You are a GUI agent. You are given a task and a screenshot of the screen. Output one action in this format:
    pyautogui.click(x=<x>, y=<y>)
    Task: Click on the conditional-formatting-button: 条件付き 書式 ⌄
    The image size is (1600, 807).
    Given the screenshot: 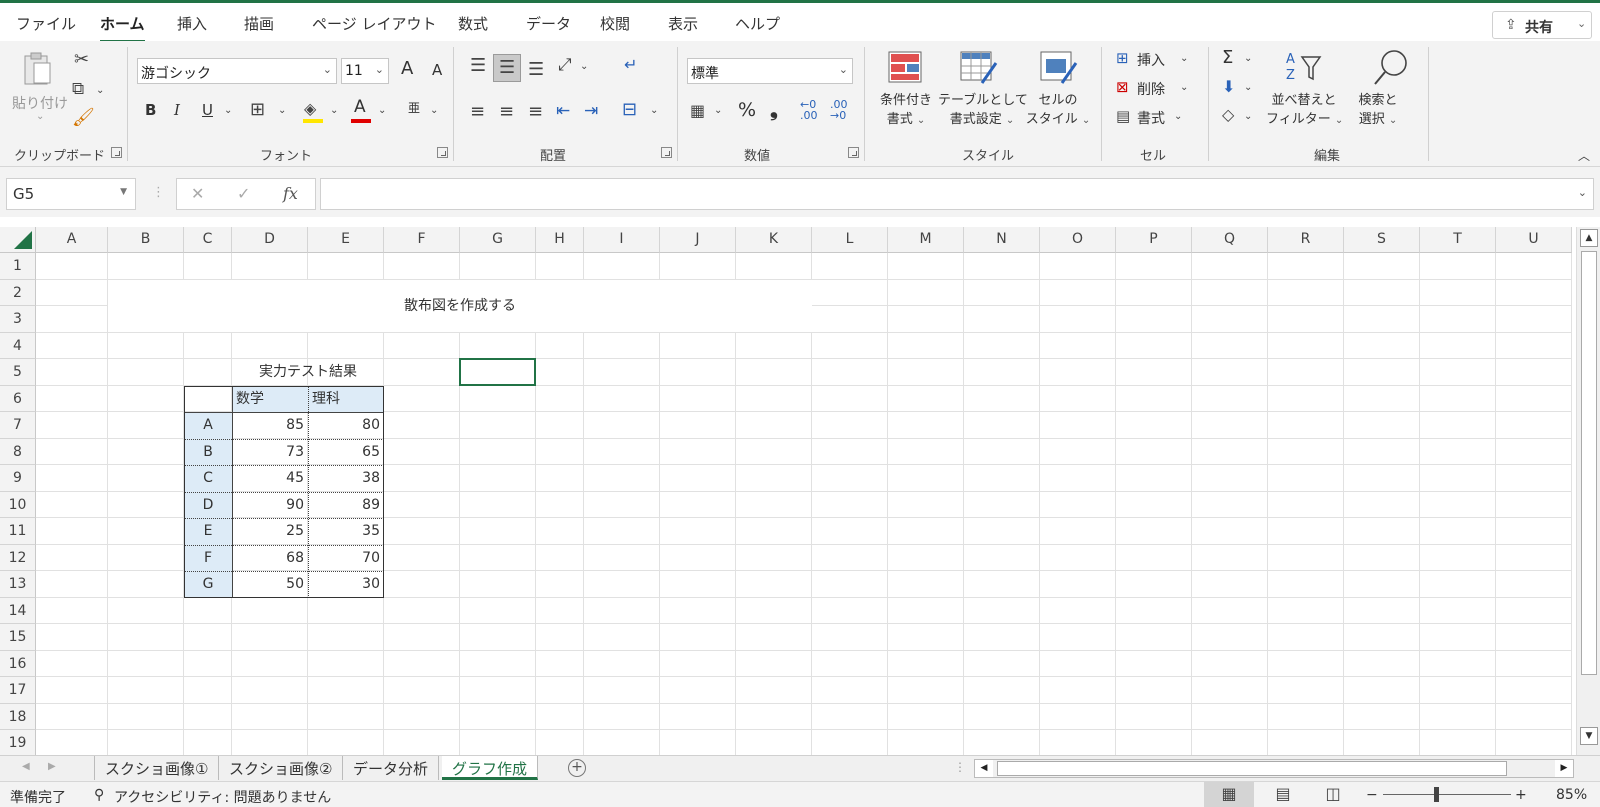 What is the action you would take?
    pyautogui.click(x=906, y=110)
    